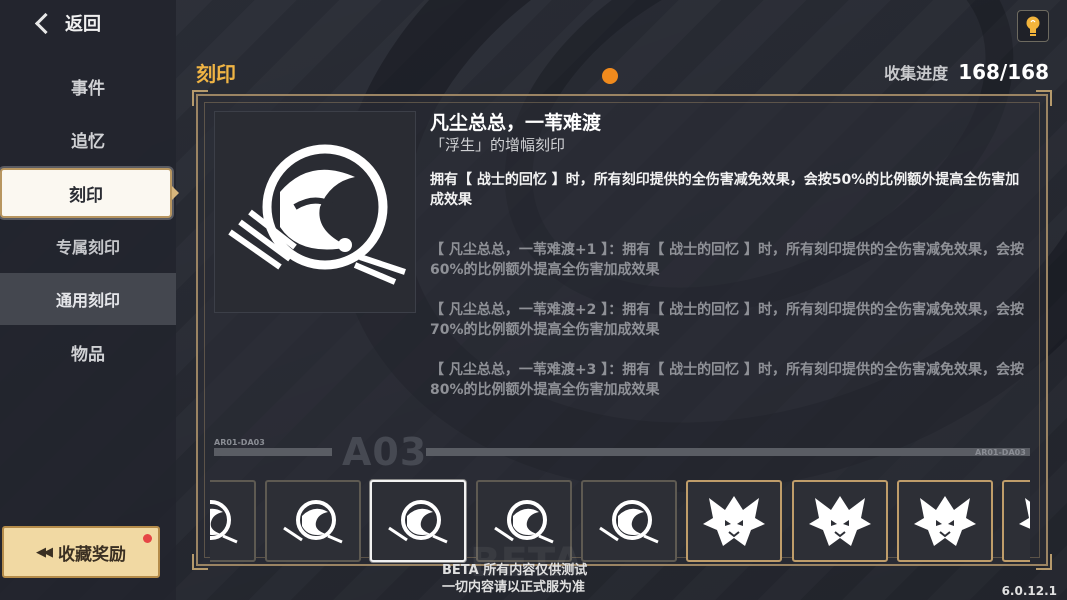  I want to click on chevron-left-icon, so click(45, 23).